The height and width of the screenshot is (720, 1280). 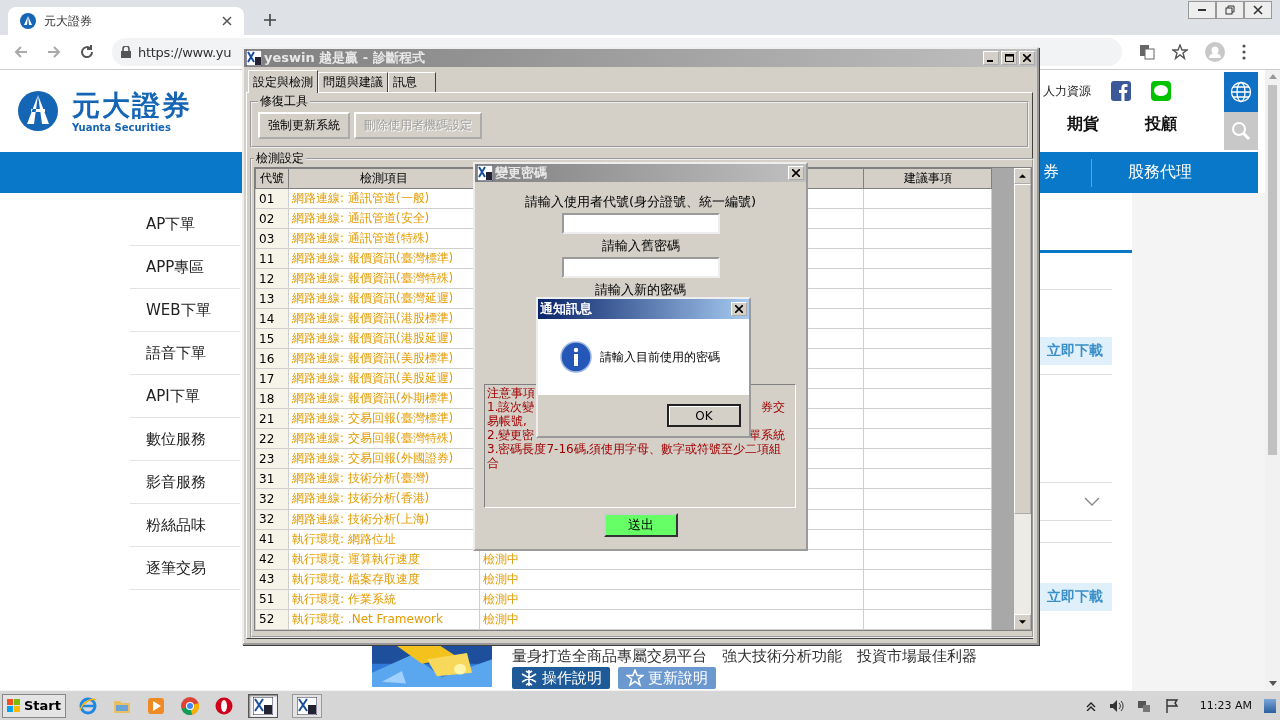 I want to click on table-cell: 01, so click(x=267, y=198).